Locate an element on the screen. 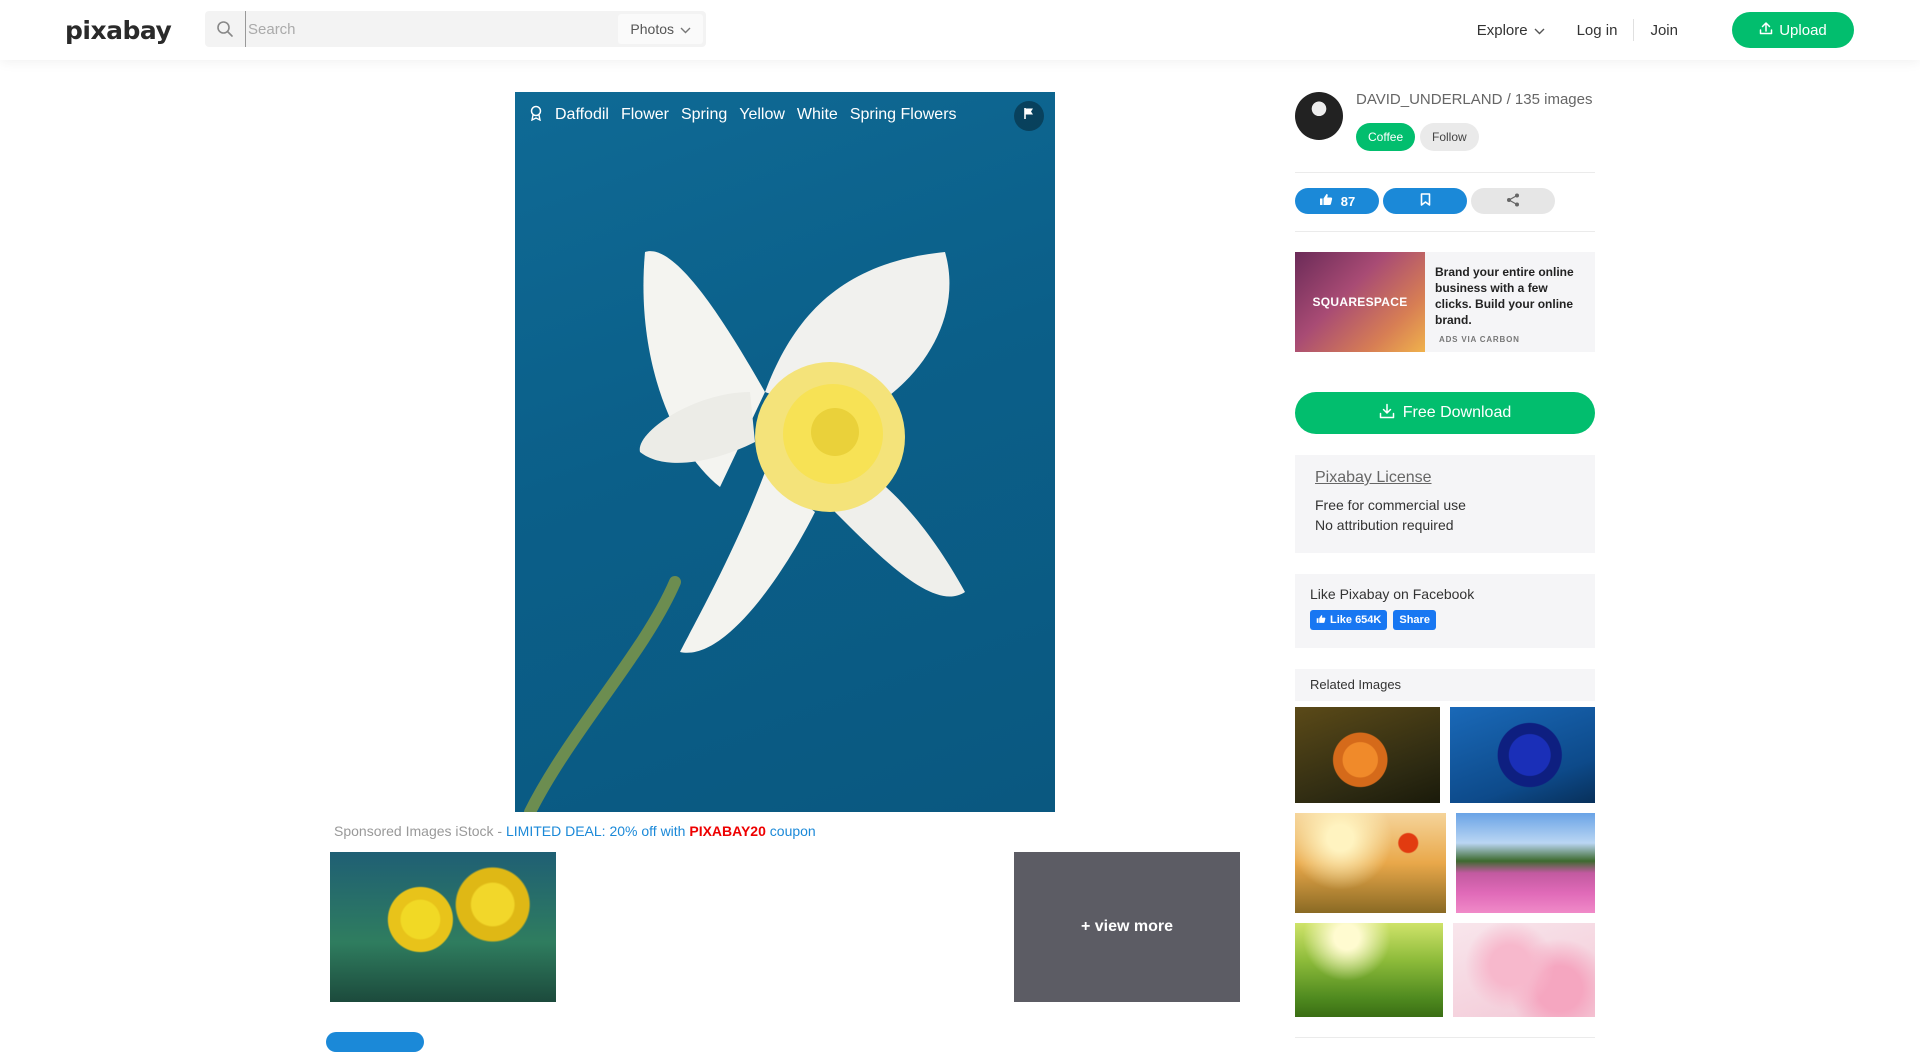  facebook-box: Like Pixabay on Facebook Like 654K Share is located at coordinates (1445, 611).